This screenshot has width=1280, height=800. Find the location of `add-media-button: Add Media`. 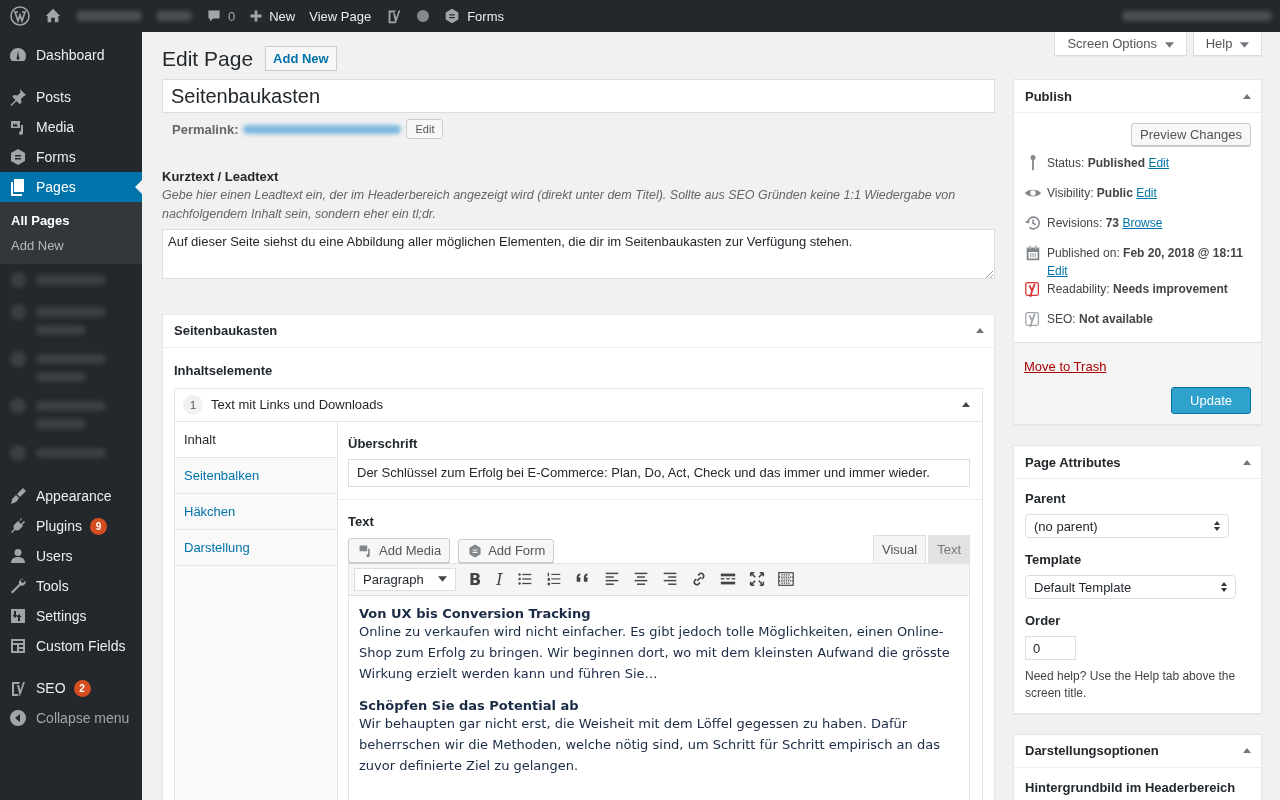

add-media-button: Add Media is located at coordinates (399, 550).